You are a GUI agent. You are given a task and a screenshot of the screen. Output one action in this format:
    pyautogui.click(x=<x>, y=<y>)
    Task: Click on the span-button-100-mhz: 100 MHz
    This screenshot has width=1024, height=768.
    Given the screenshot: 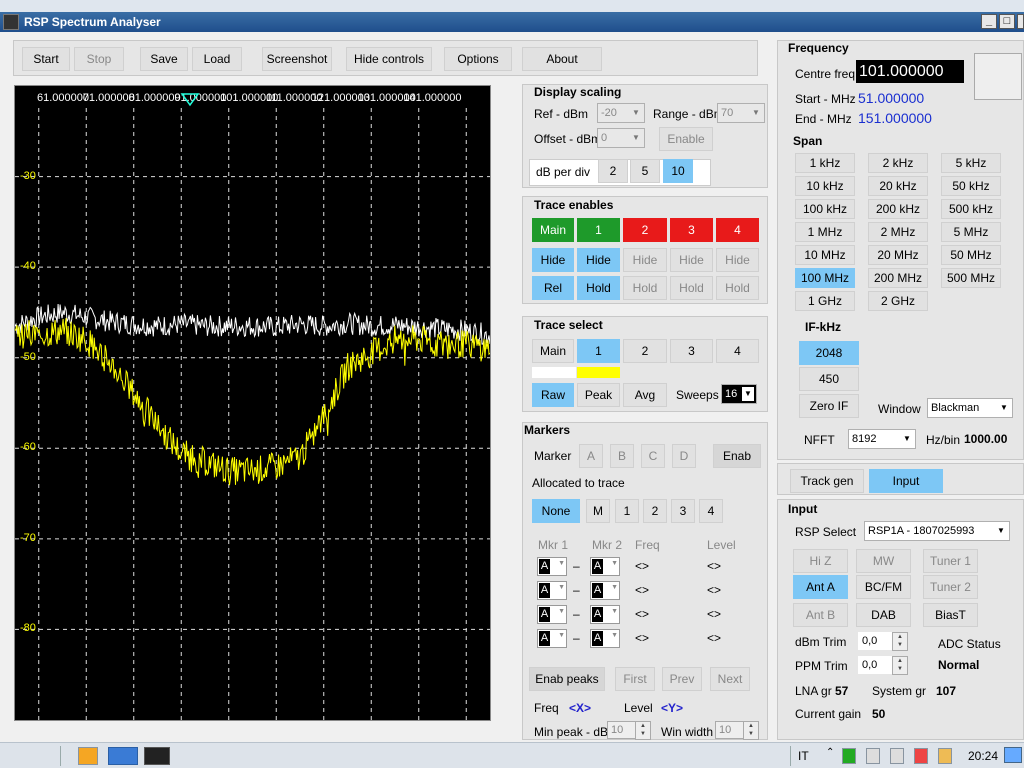 What is the action you would take?
    pyautogui.click(x=825, y=278)
    